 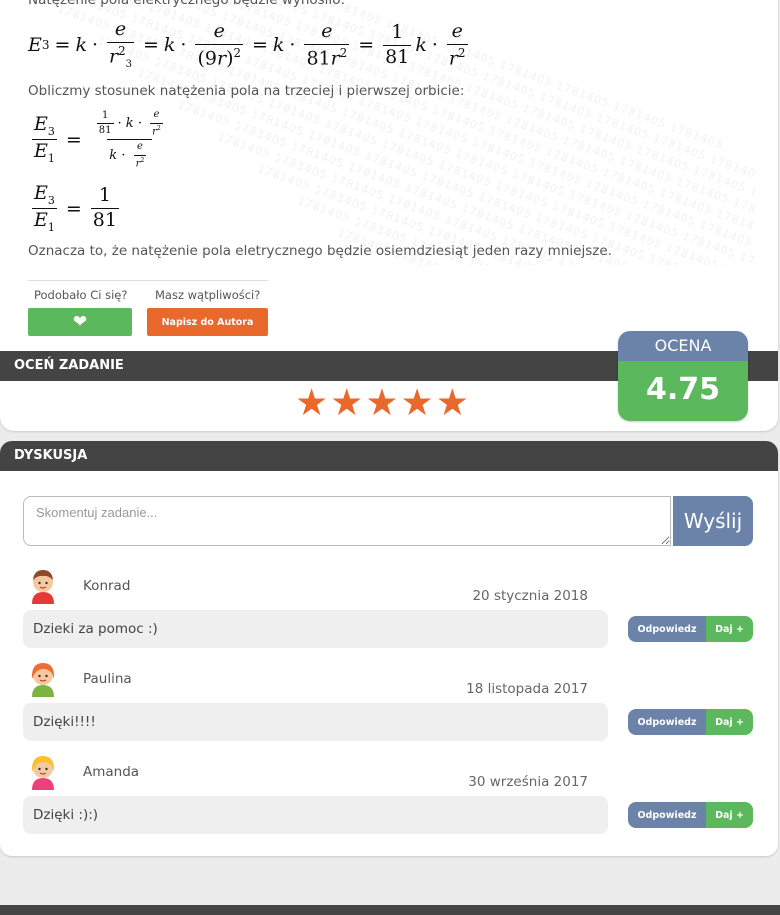 I want to click on discussion-header: DYSKUSJA, so click(x=389, y=456).